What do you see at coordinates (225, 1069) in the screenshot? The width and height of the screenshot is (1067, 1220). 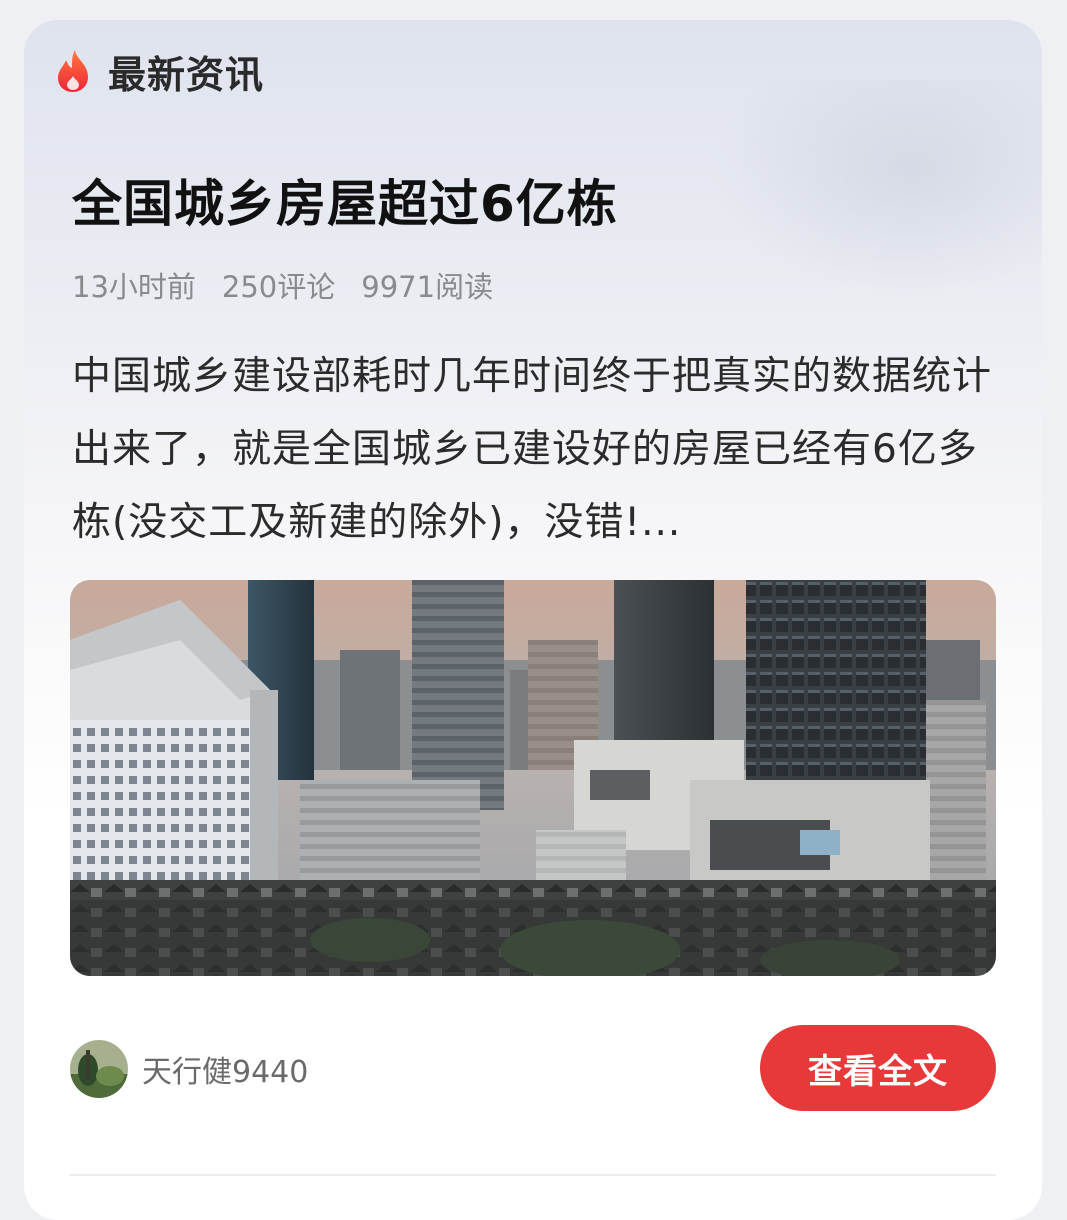 I see `author-name: 天行健9440` at bounding box center [225, 1069].